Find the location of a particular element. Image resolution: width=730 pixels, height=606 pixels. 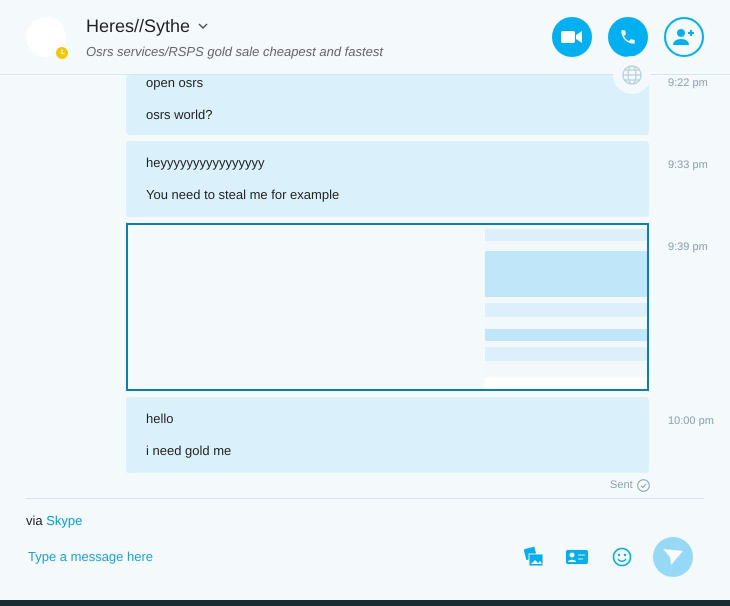

avatar is located at coordinates (46, 37).